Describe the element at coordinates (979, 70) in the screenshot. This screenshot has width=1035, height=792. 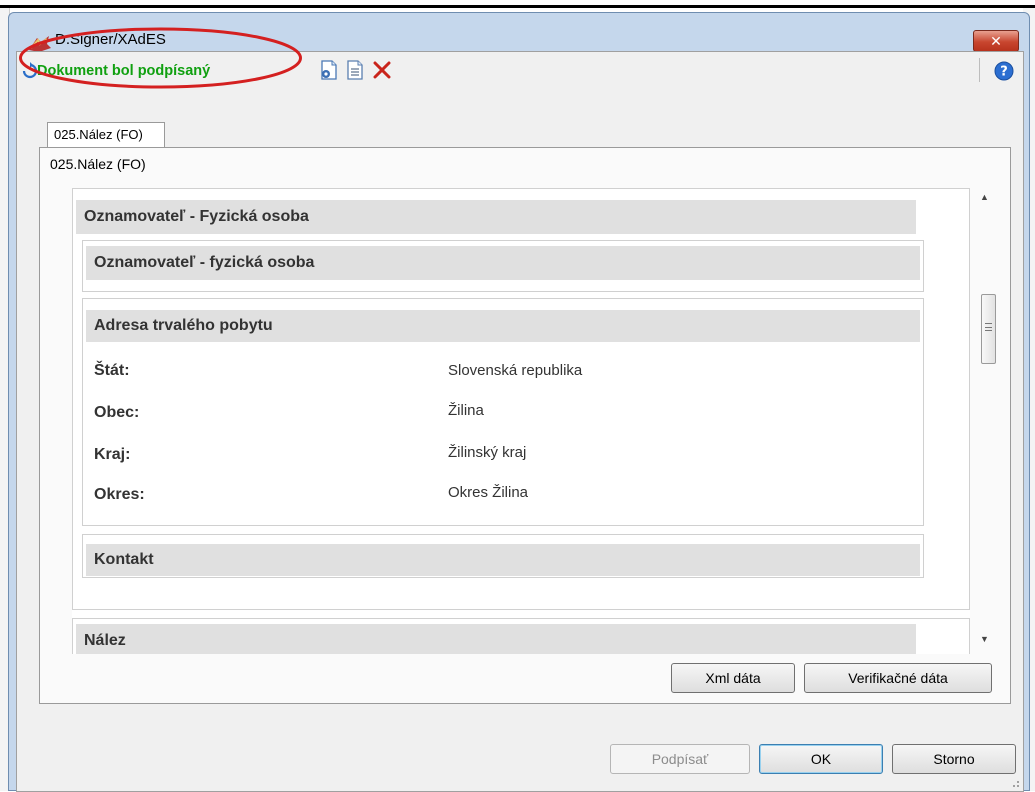
I see `toolbar-separator` at that location.